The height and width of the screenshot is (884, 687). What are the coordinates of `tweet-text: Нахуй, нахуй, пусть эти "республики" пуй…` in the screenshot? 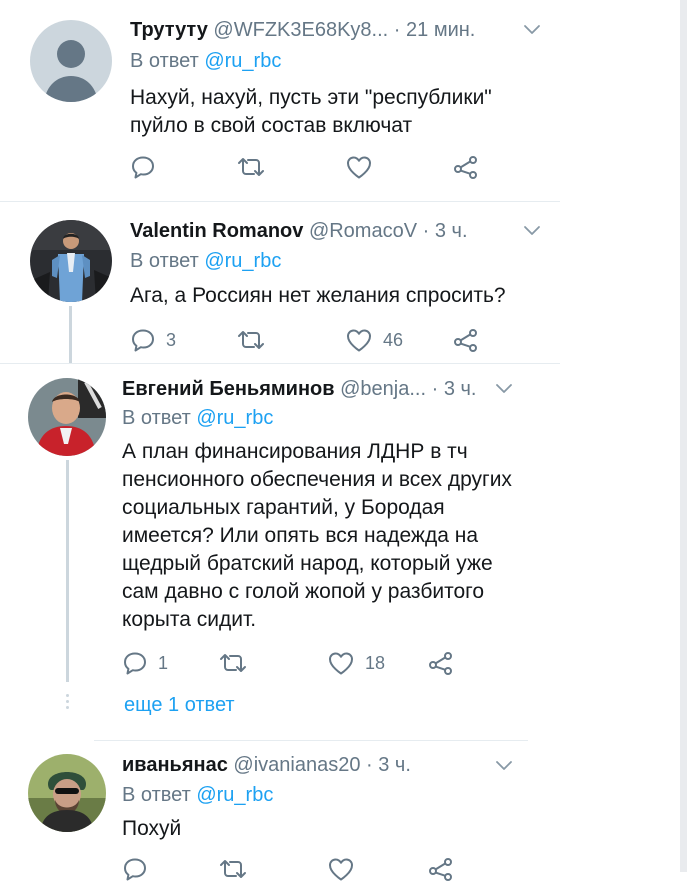 It's located at (311, 111).